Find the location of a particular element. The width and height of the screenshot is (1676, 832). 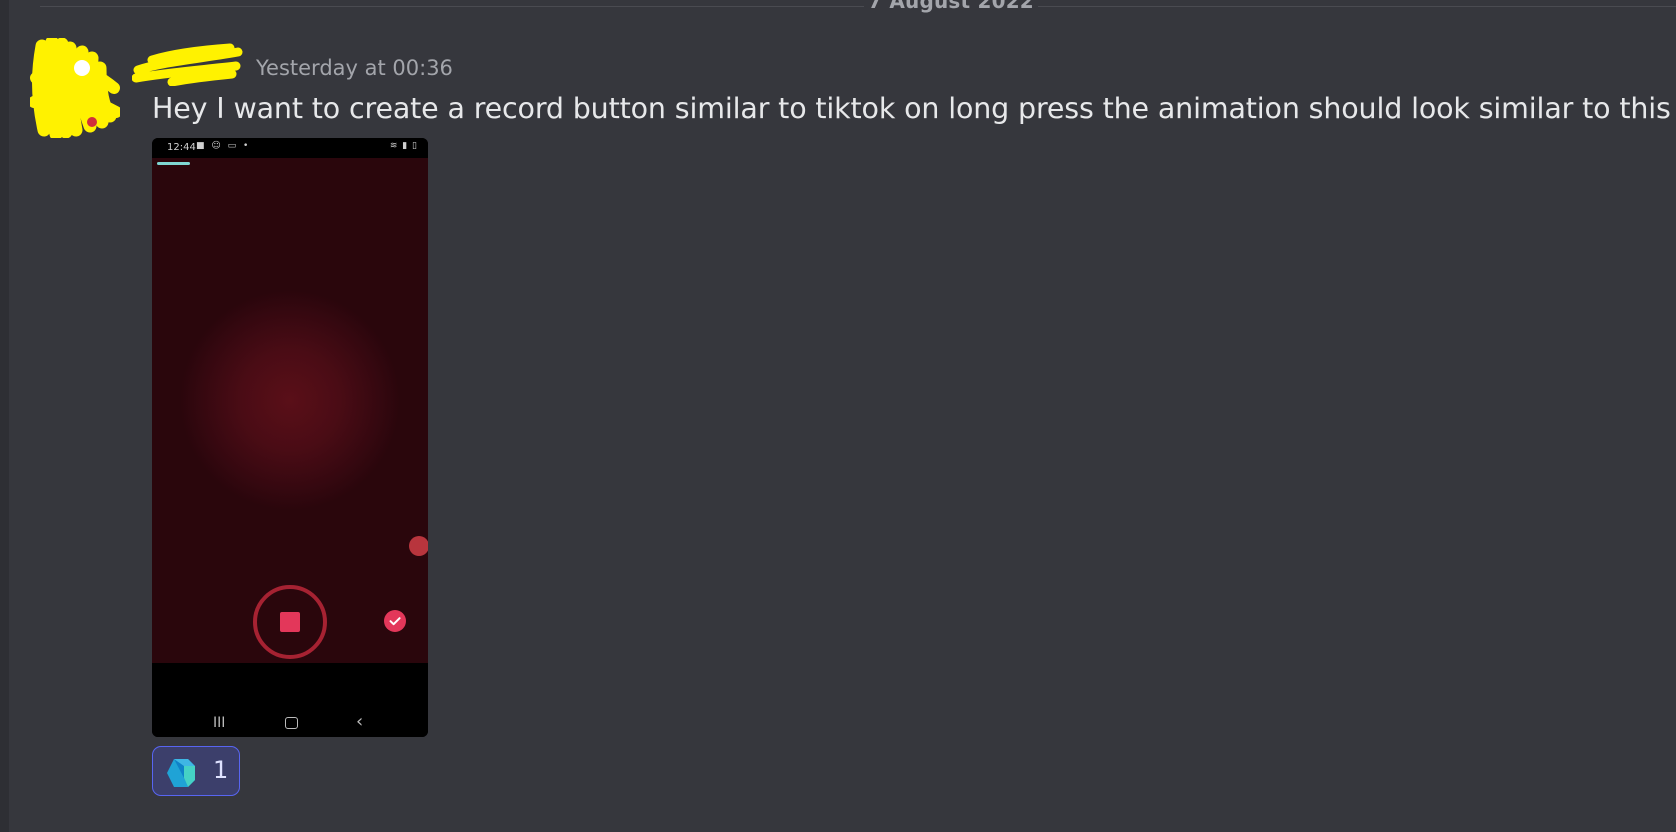

status-left-icons: ■ ☺ ▭ • is located at coordinates (223, 146).